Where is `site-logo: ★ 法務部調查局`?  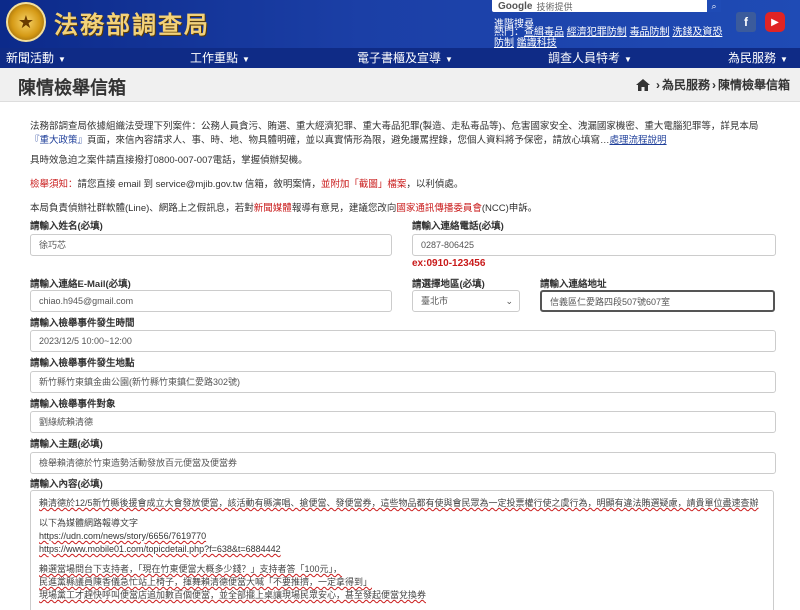
site-logo: ★ 法務部調查局 is located at coordinates (108, 22).